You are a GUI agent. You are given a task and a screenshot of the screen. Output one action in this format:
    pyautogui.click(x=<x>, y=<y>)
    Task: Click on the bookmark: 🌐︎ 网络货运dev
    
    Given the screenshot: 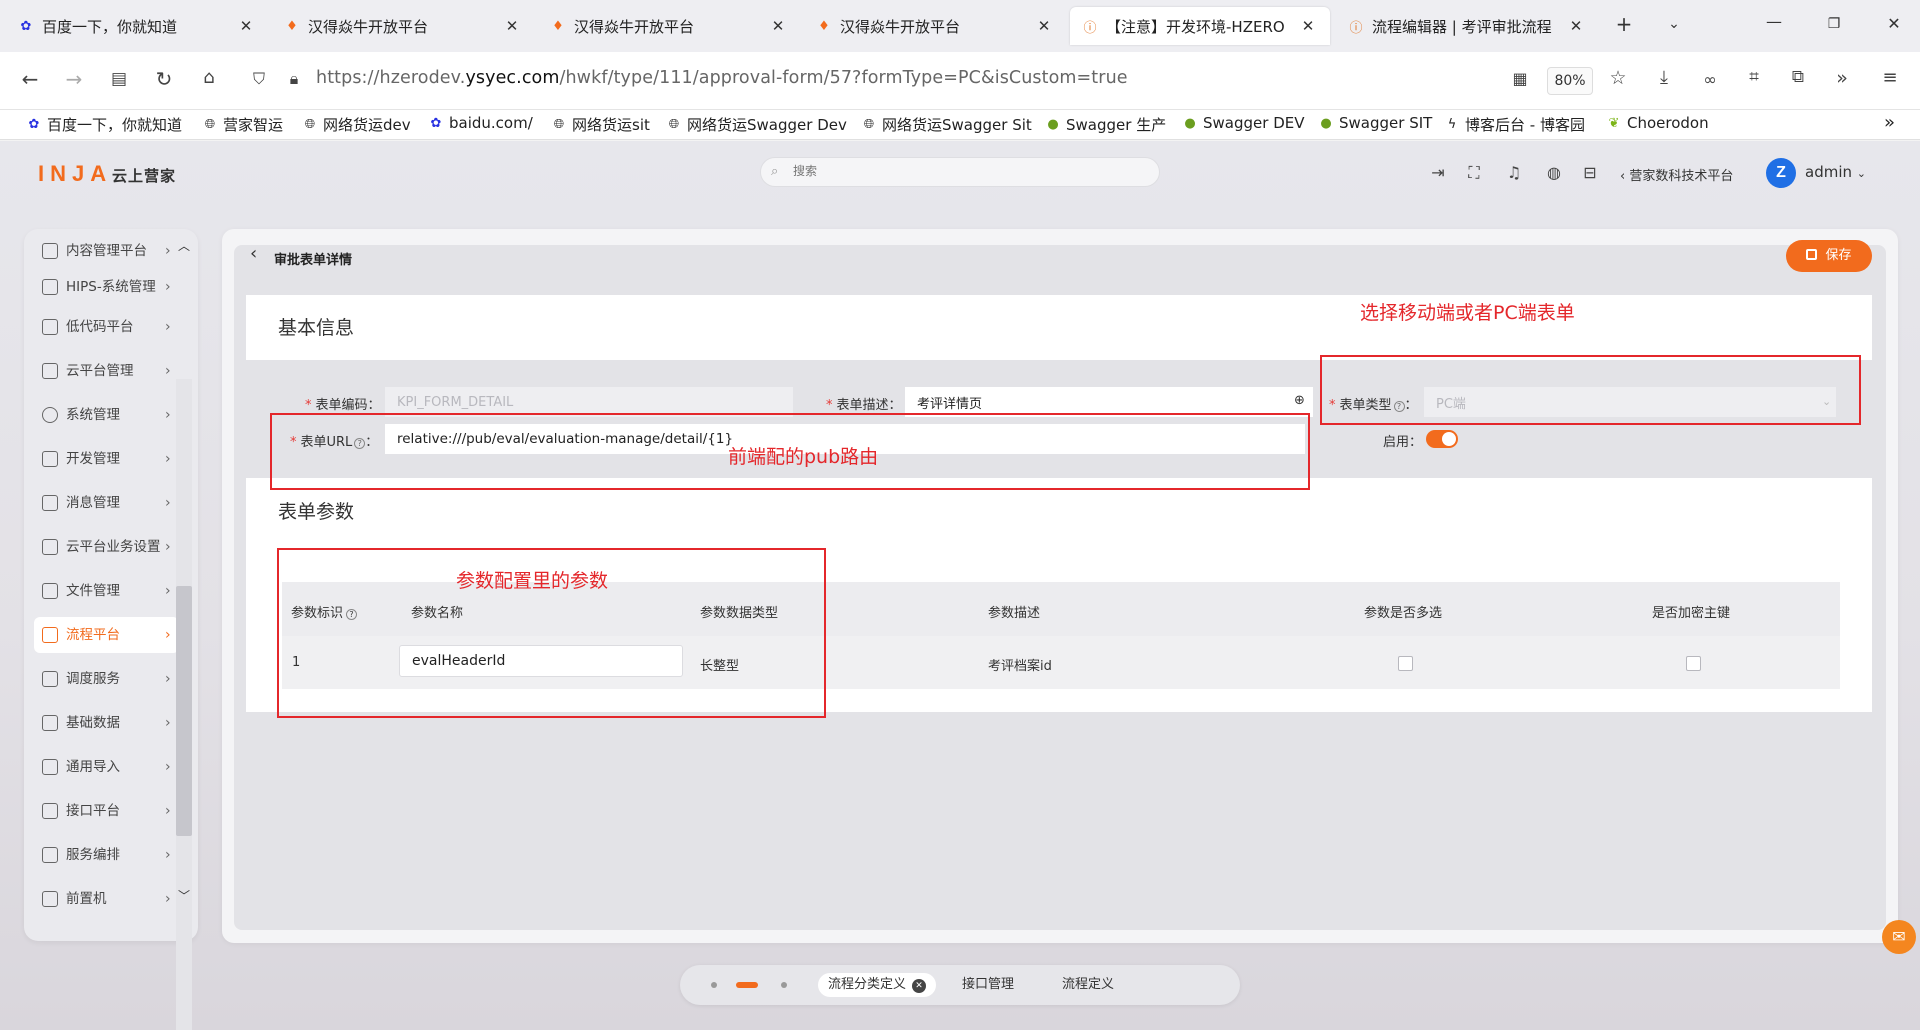 What is the action you would take?
    pyautogui.click(x=356, y=124)
    